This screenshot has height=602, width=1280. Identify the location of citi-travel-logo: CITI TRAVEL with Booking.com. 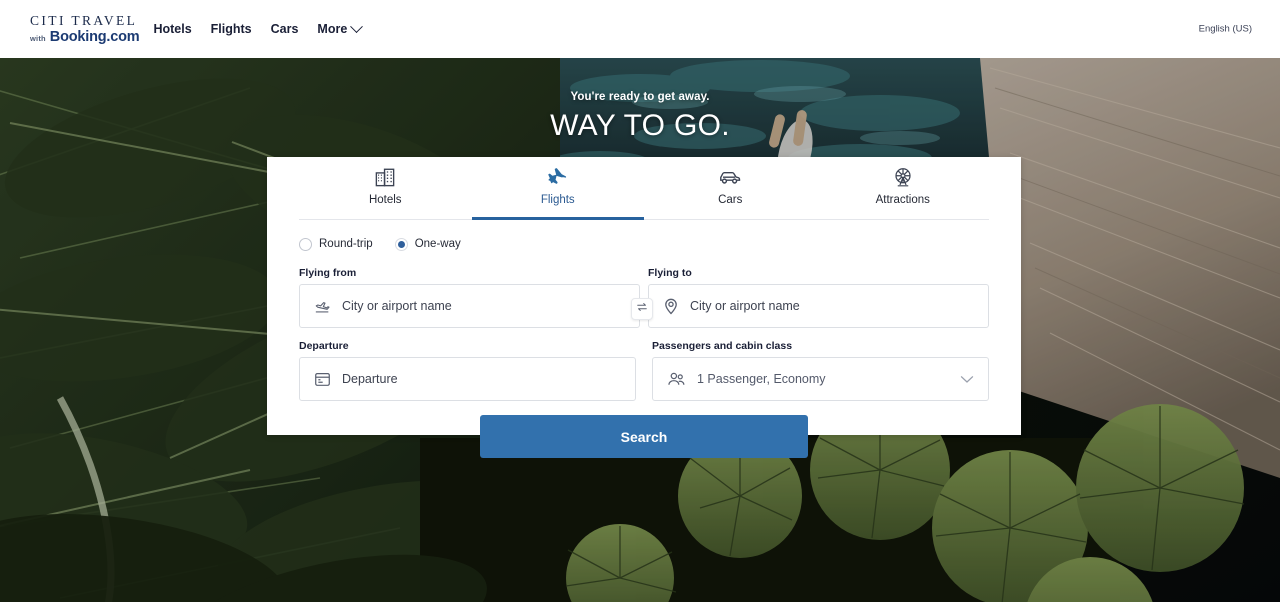
(85, 29).